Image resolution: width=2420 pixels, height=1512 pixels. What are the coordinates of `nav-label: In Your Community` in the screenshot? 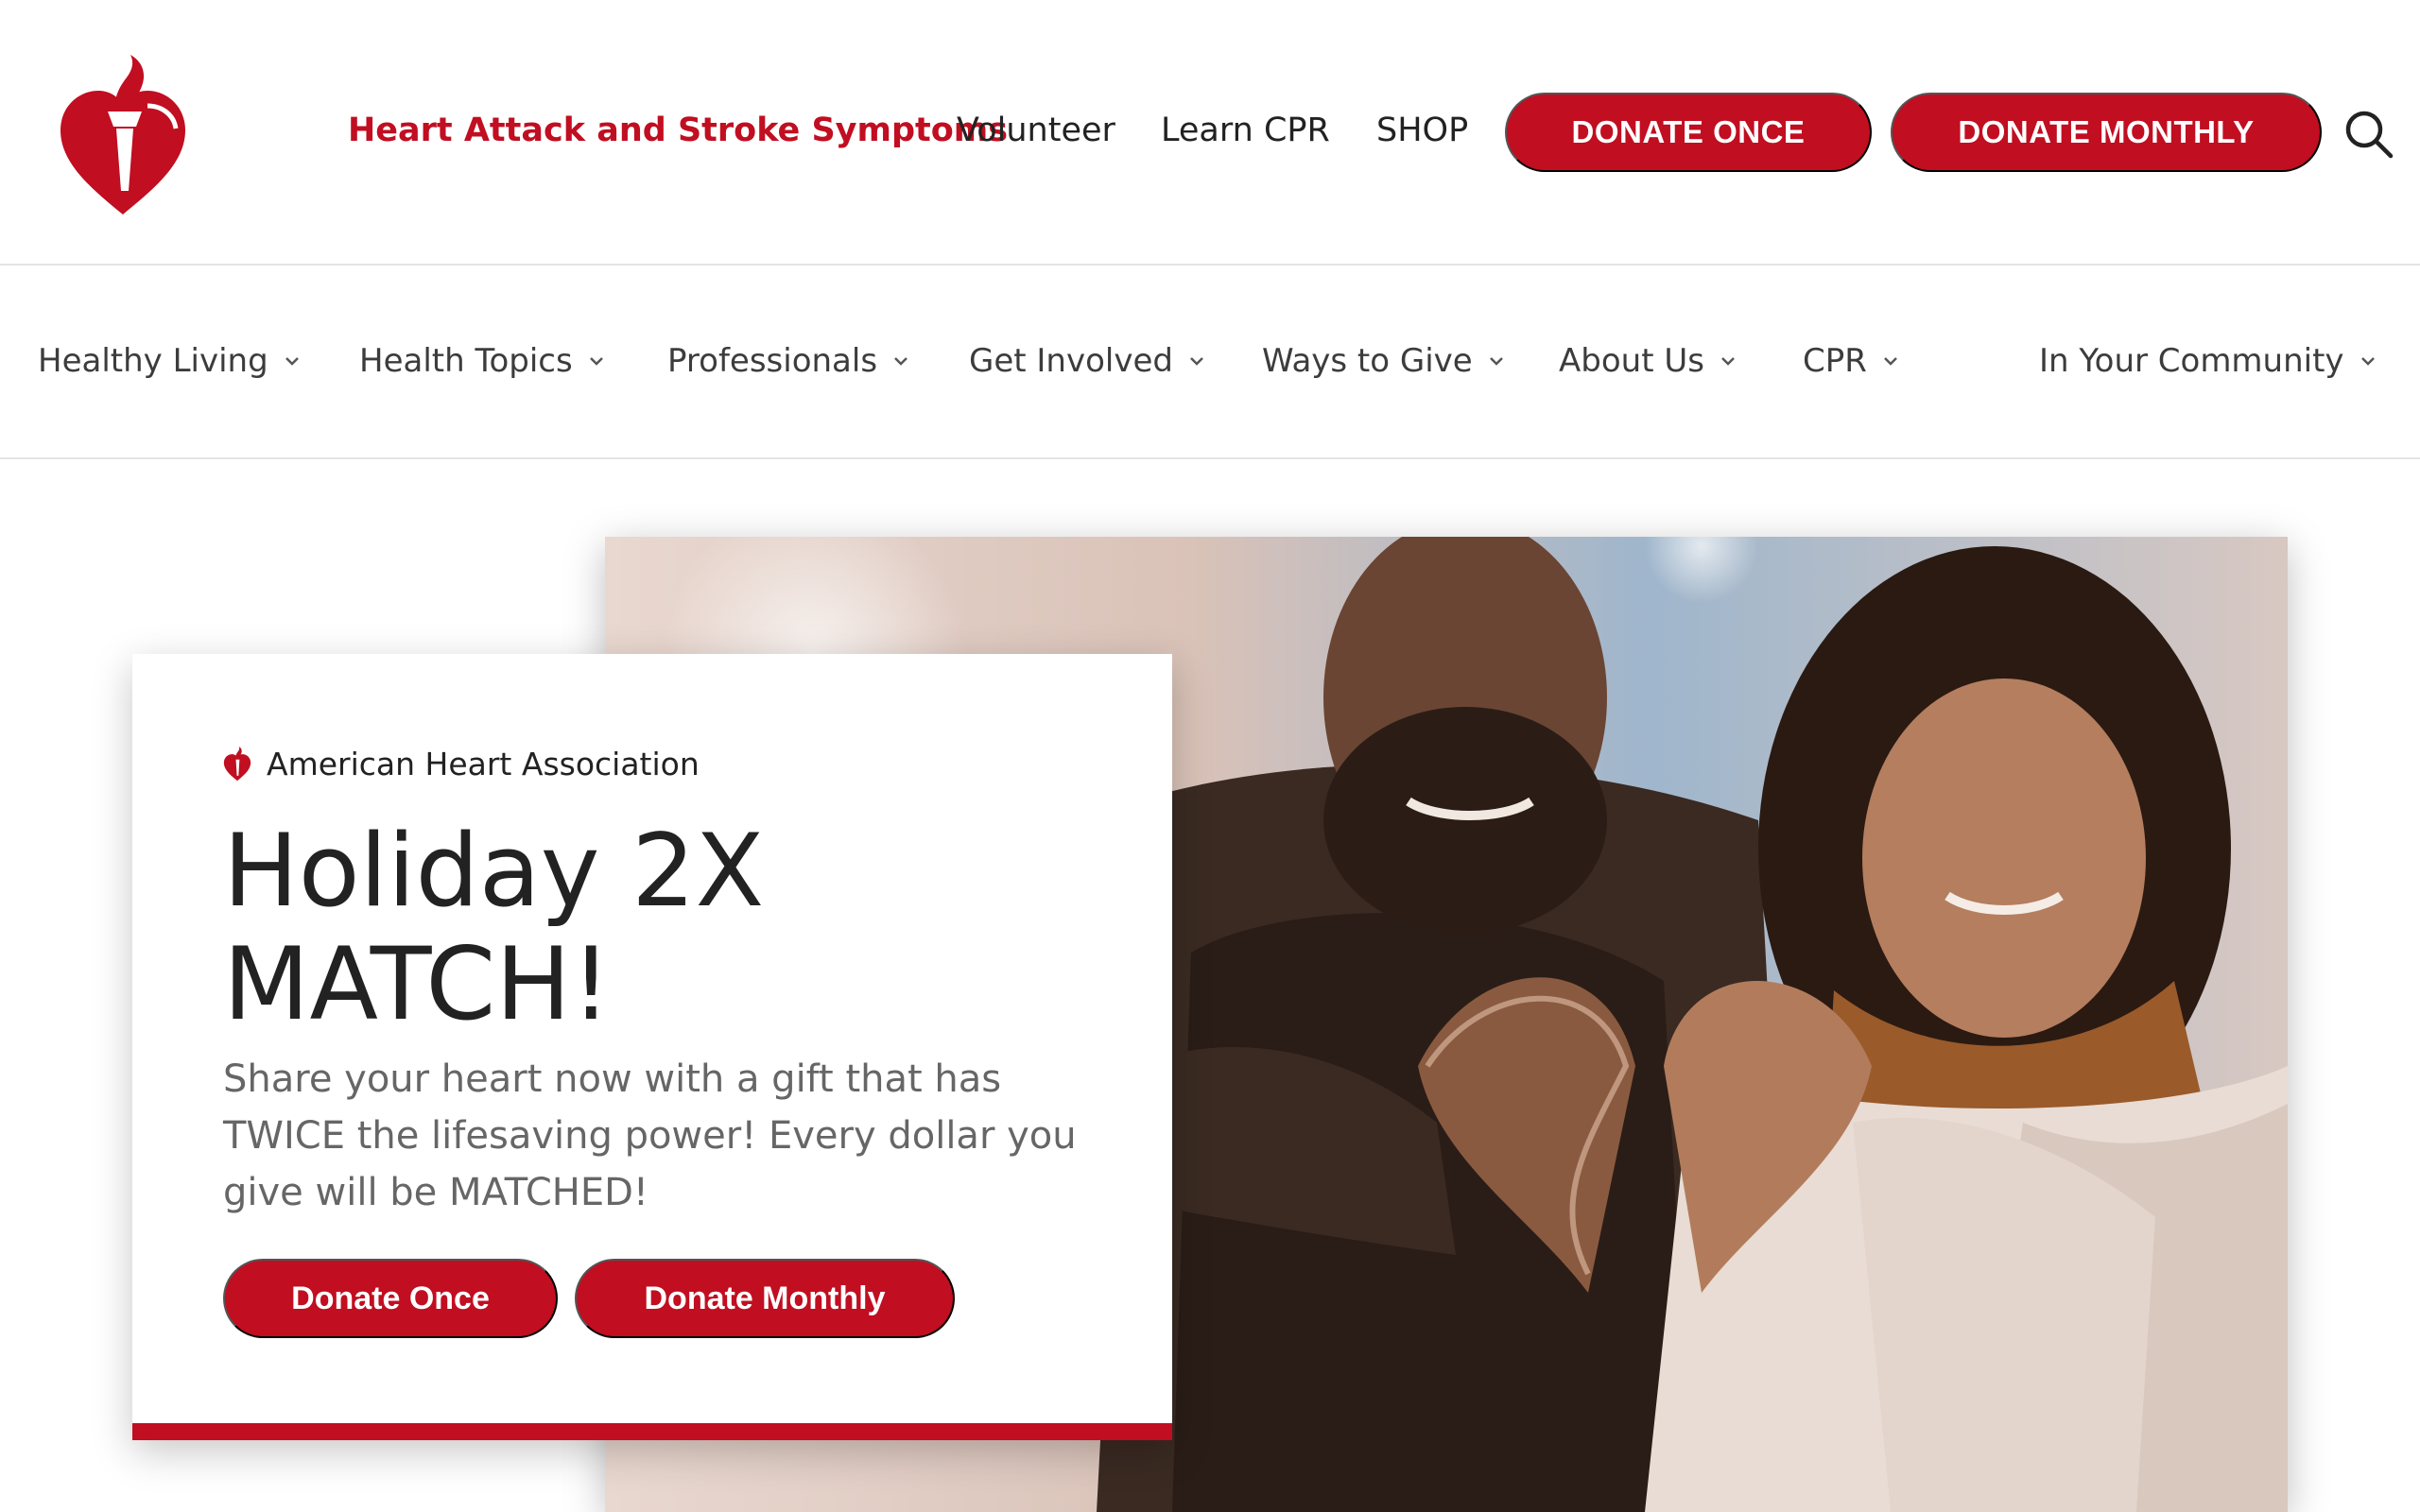 It's located at (2191, 361).